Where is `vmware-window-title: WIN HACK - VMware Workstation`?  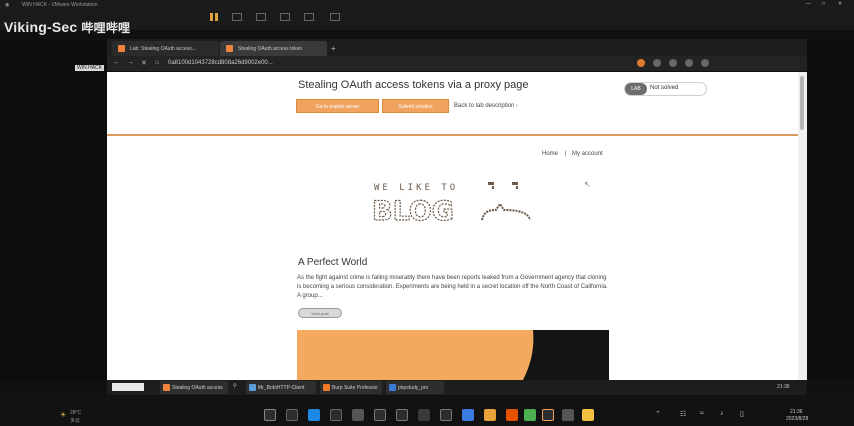 vmware-window-title: WIN HACK - VMware Workstation is located at coordinates (60, 5).